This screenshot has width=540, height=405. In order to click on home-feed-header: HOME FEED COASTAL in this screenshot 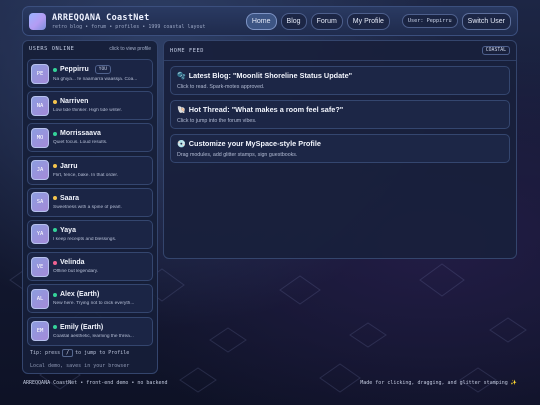, I will do `click(340, 51)`.